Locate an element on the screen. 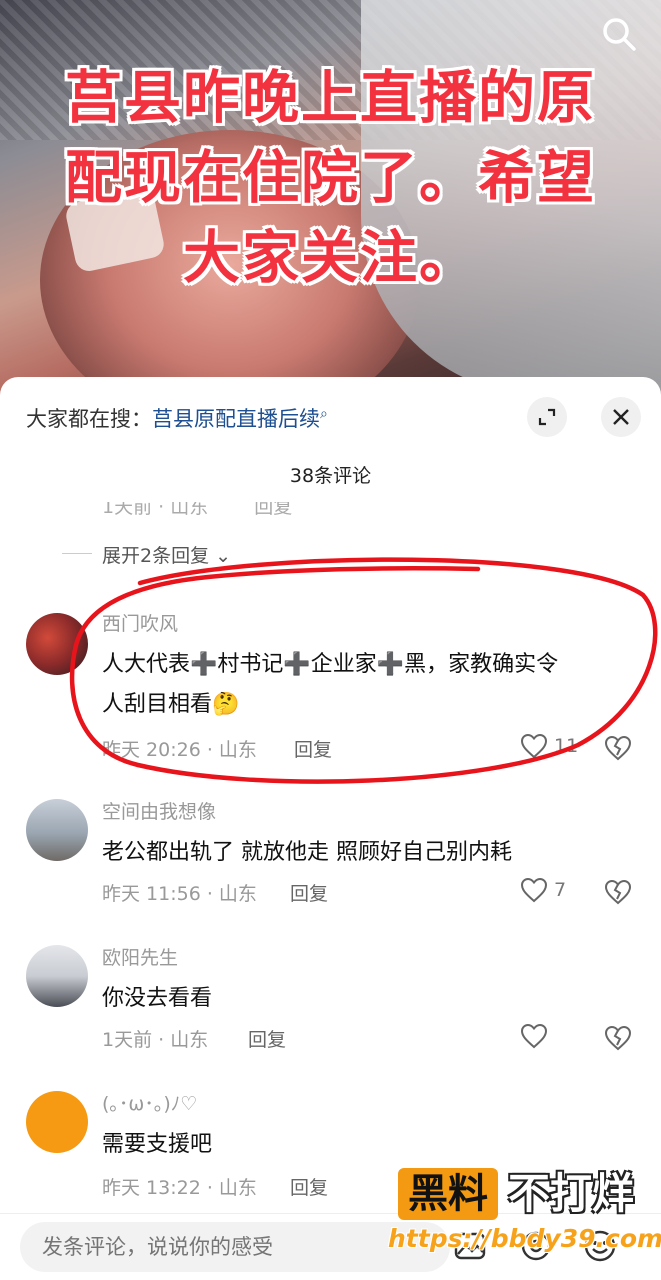 The height and width of the screenshot is (1280, 661). search-icon is located at coordinates (619, 34).